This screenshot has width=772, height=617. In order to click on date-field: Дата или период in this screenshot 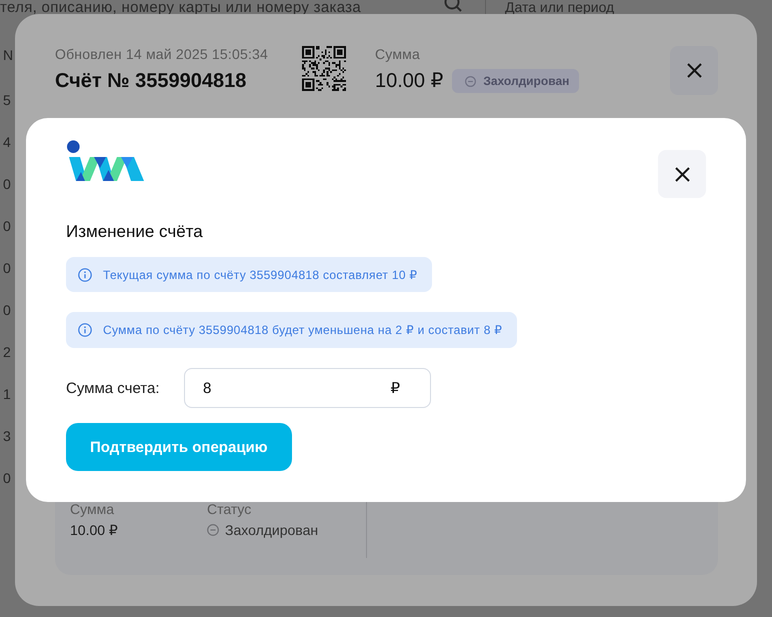, I will do `click(559, 7)`.